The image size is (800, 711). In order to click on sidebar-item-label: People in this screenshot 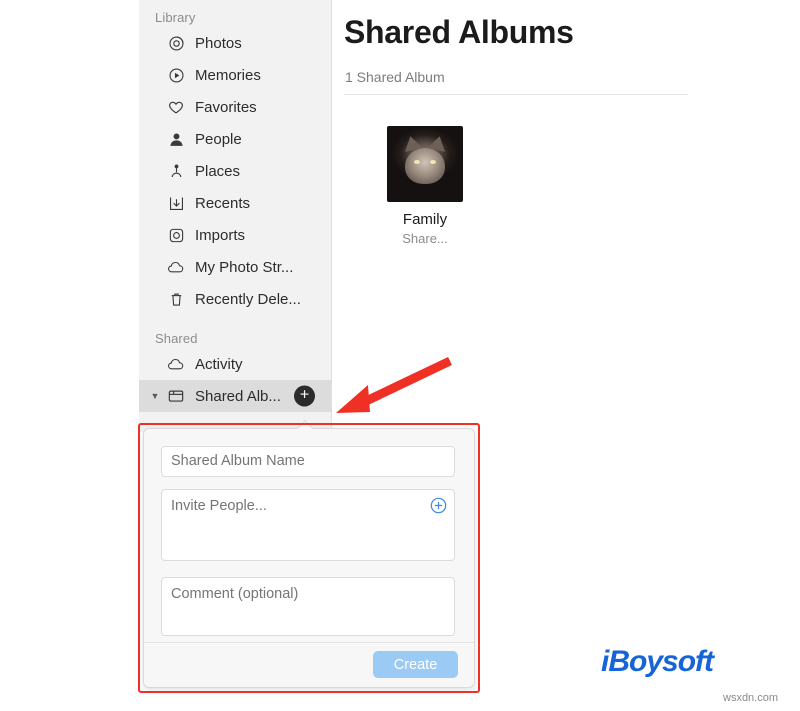, I will do `click(218, 139)`.